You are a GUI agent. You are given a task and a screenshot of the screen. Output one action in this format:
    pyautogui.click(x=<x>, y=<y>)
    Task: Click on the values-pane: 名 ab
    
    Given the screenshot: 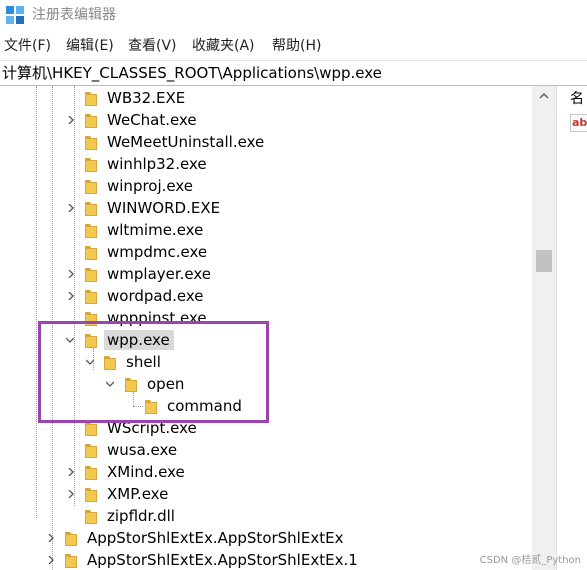 What is the action you would take?
    pyautogui.click(x=574, y=328)
    